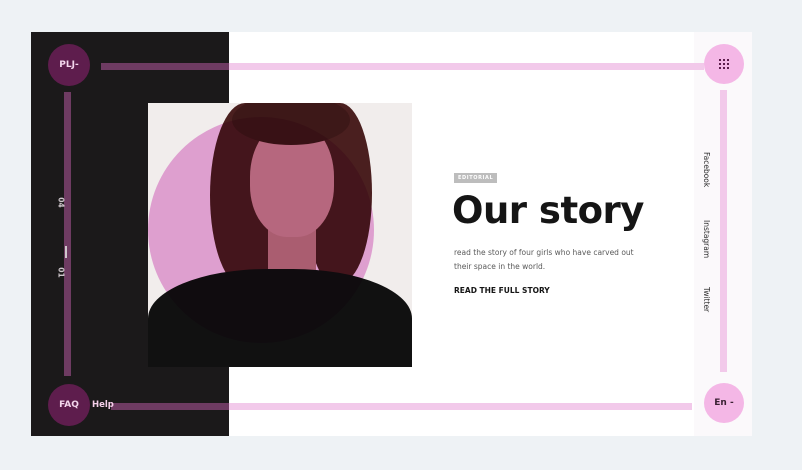 This screenshot has width=802, height=470. I want to click on social-link-instagram: Instagram, so click(706, 239).